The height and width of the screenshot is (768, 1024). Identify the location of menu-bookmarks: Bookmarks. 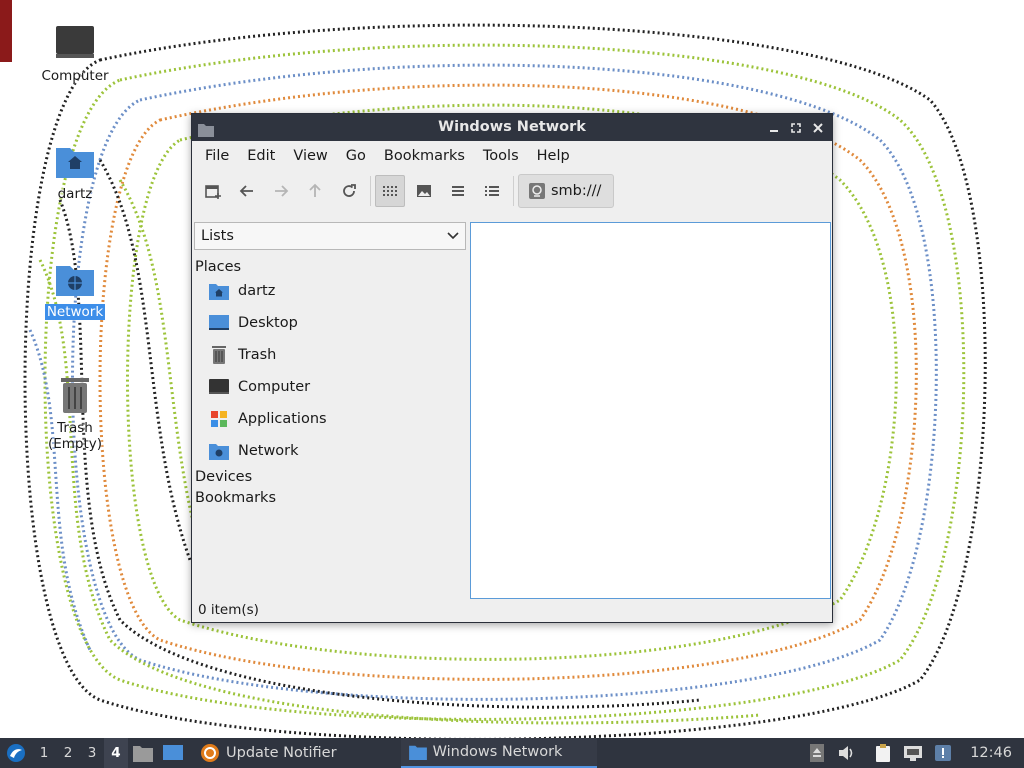
(424, 156).